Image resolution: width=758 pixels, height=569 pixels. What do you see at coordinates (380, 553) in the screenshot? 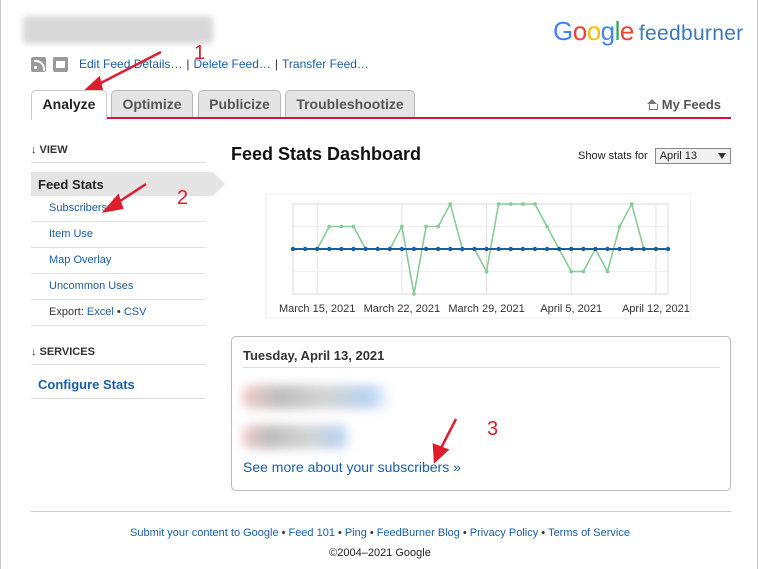
I see `copyright: ©2004–2021 Google` at bounding box center [380, 553].